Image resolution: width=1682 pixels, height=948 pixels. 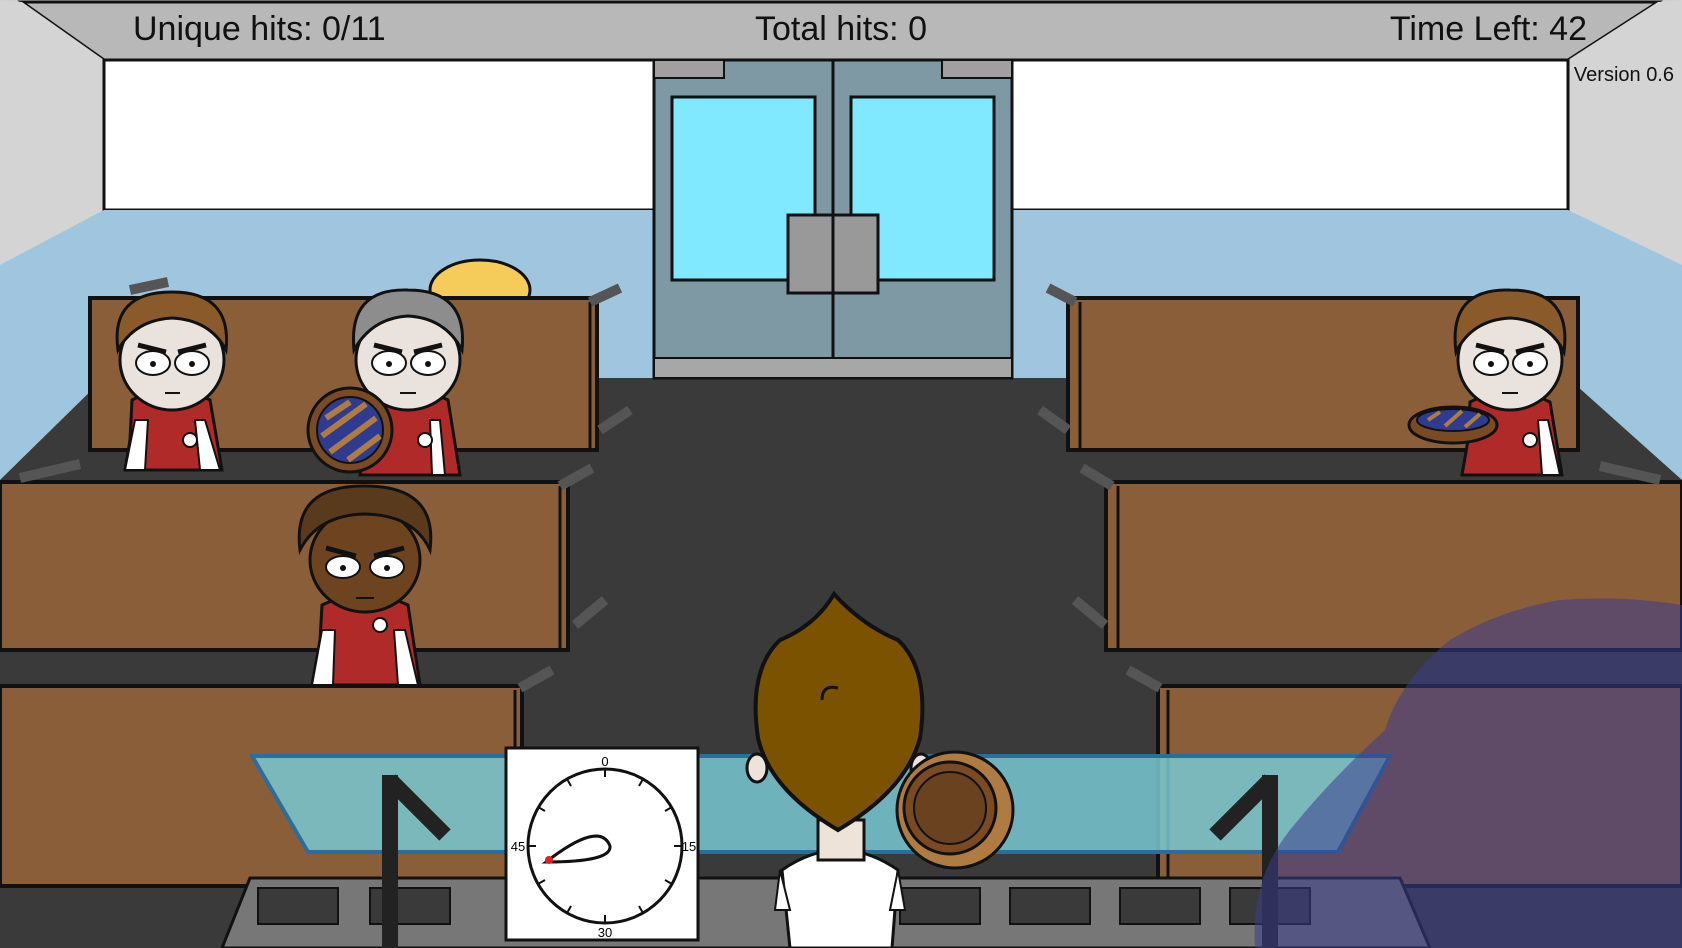 I want to click on pie-projectile, so click(x=350, y=430).